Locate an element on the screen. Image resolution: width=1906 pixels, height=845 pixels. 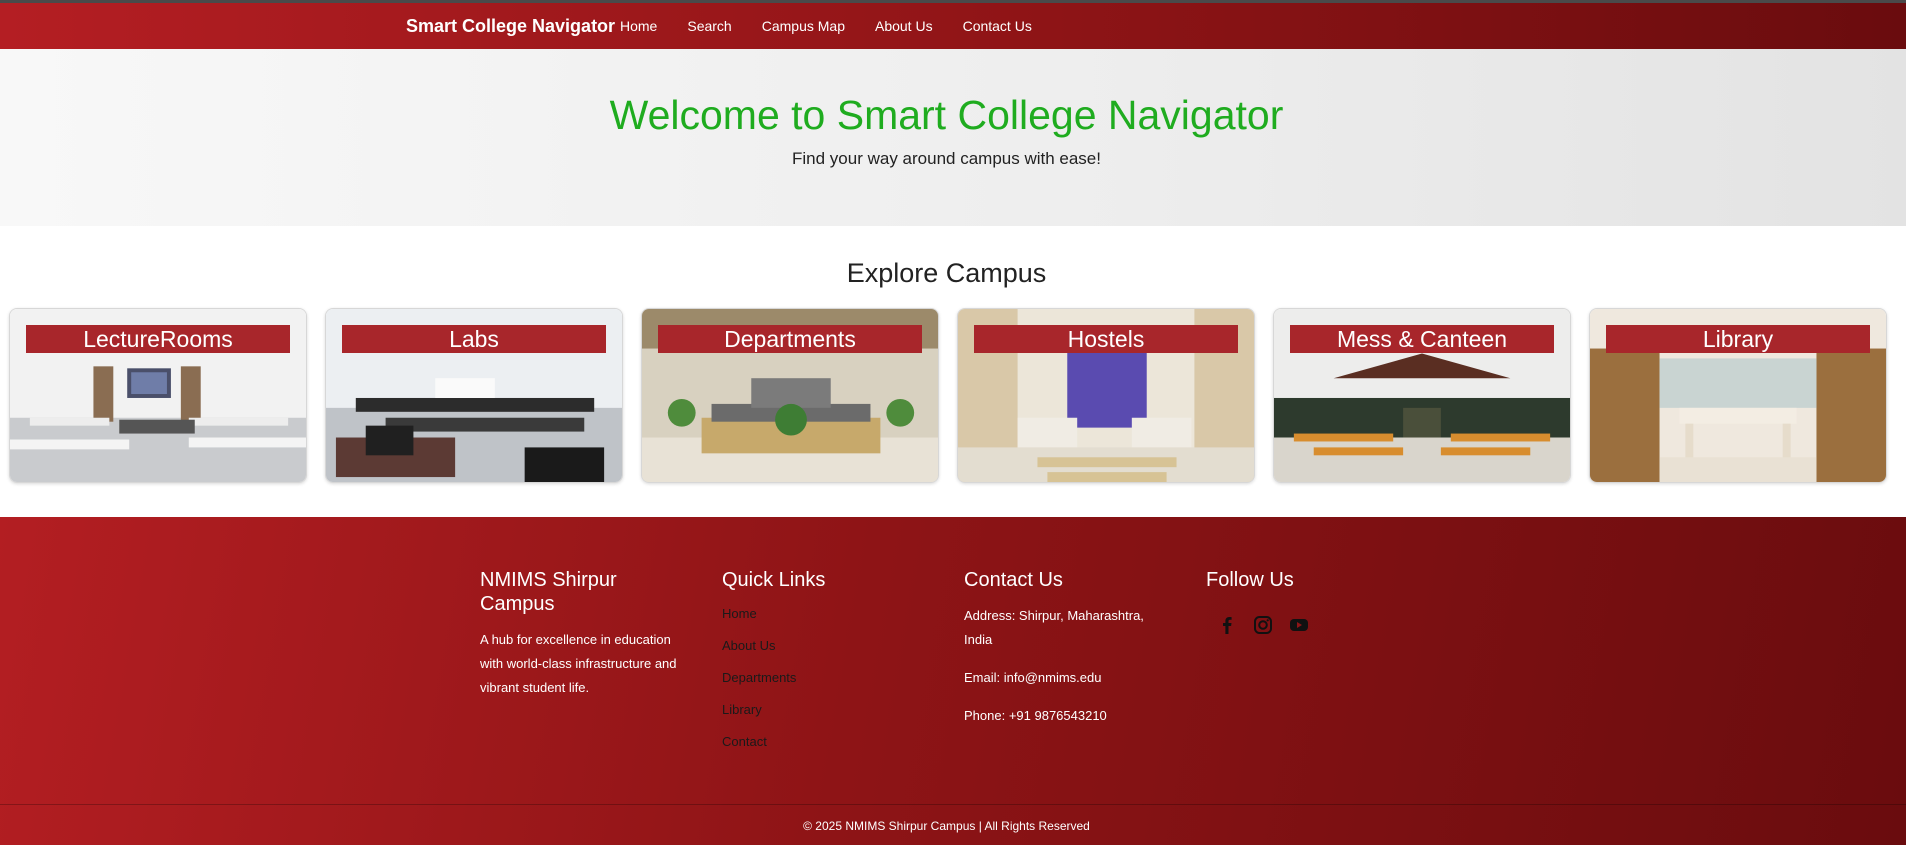
social-icons is located at coordinates (1310, 625).